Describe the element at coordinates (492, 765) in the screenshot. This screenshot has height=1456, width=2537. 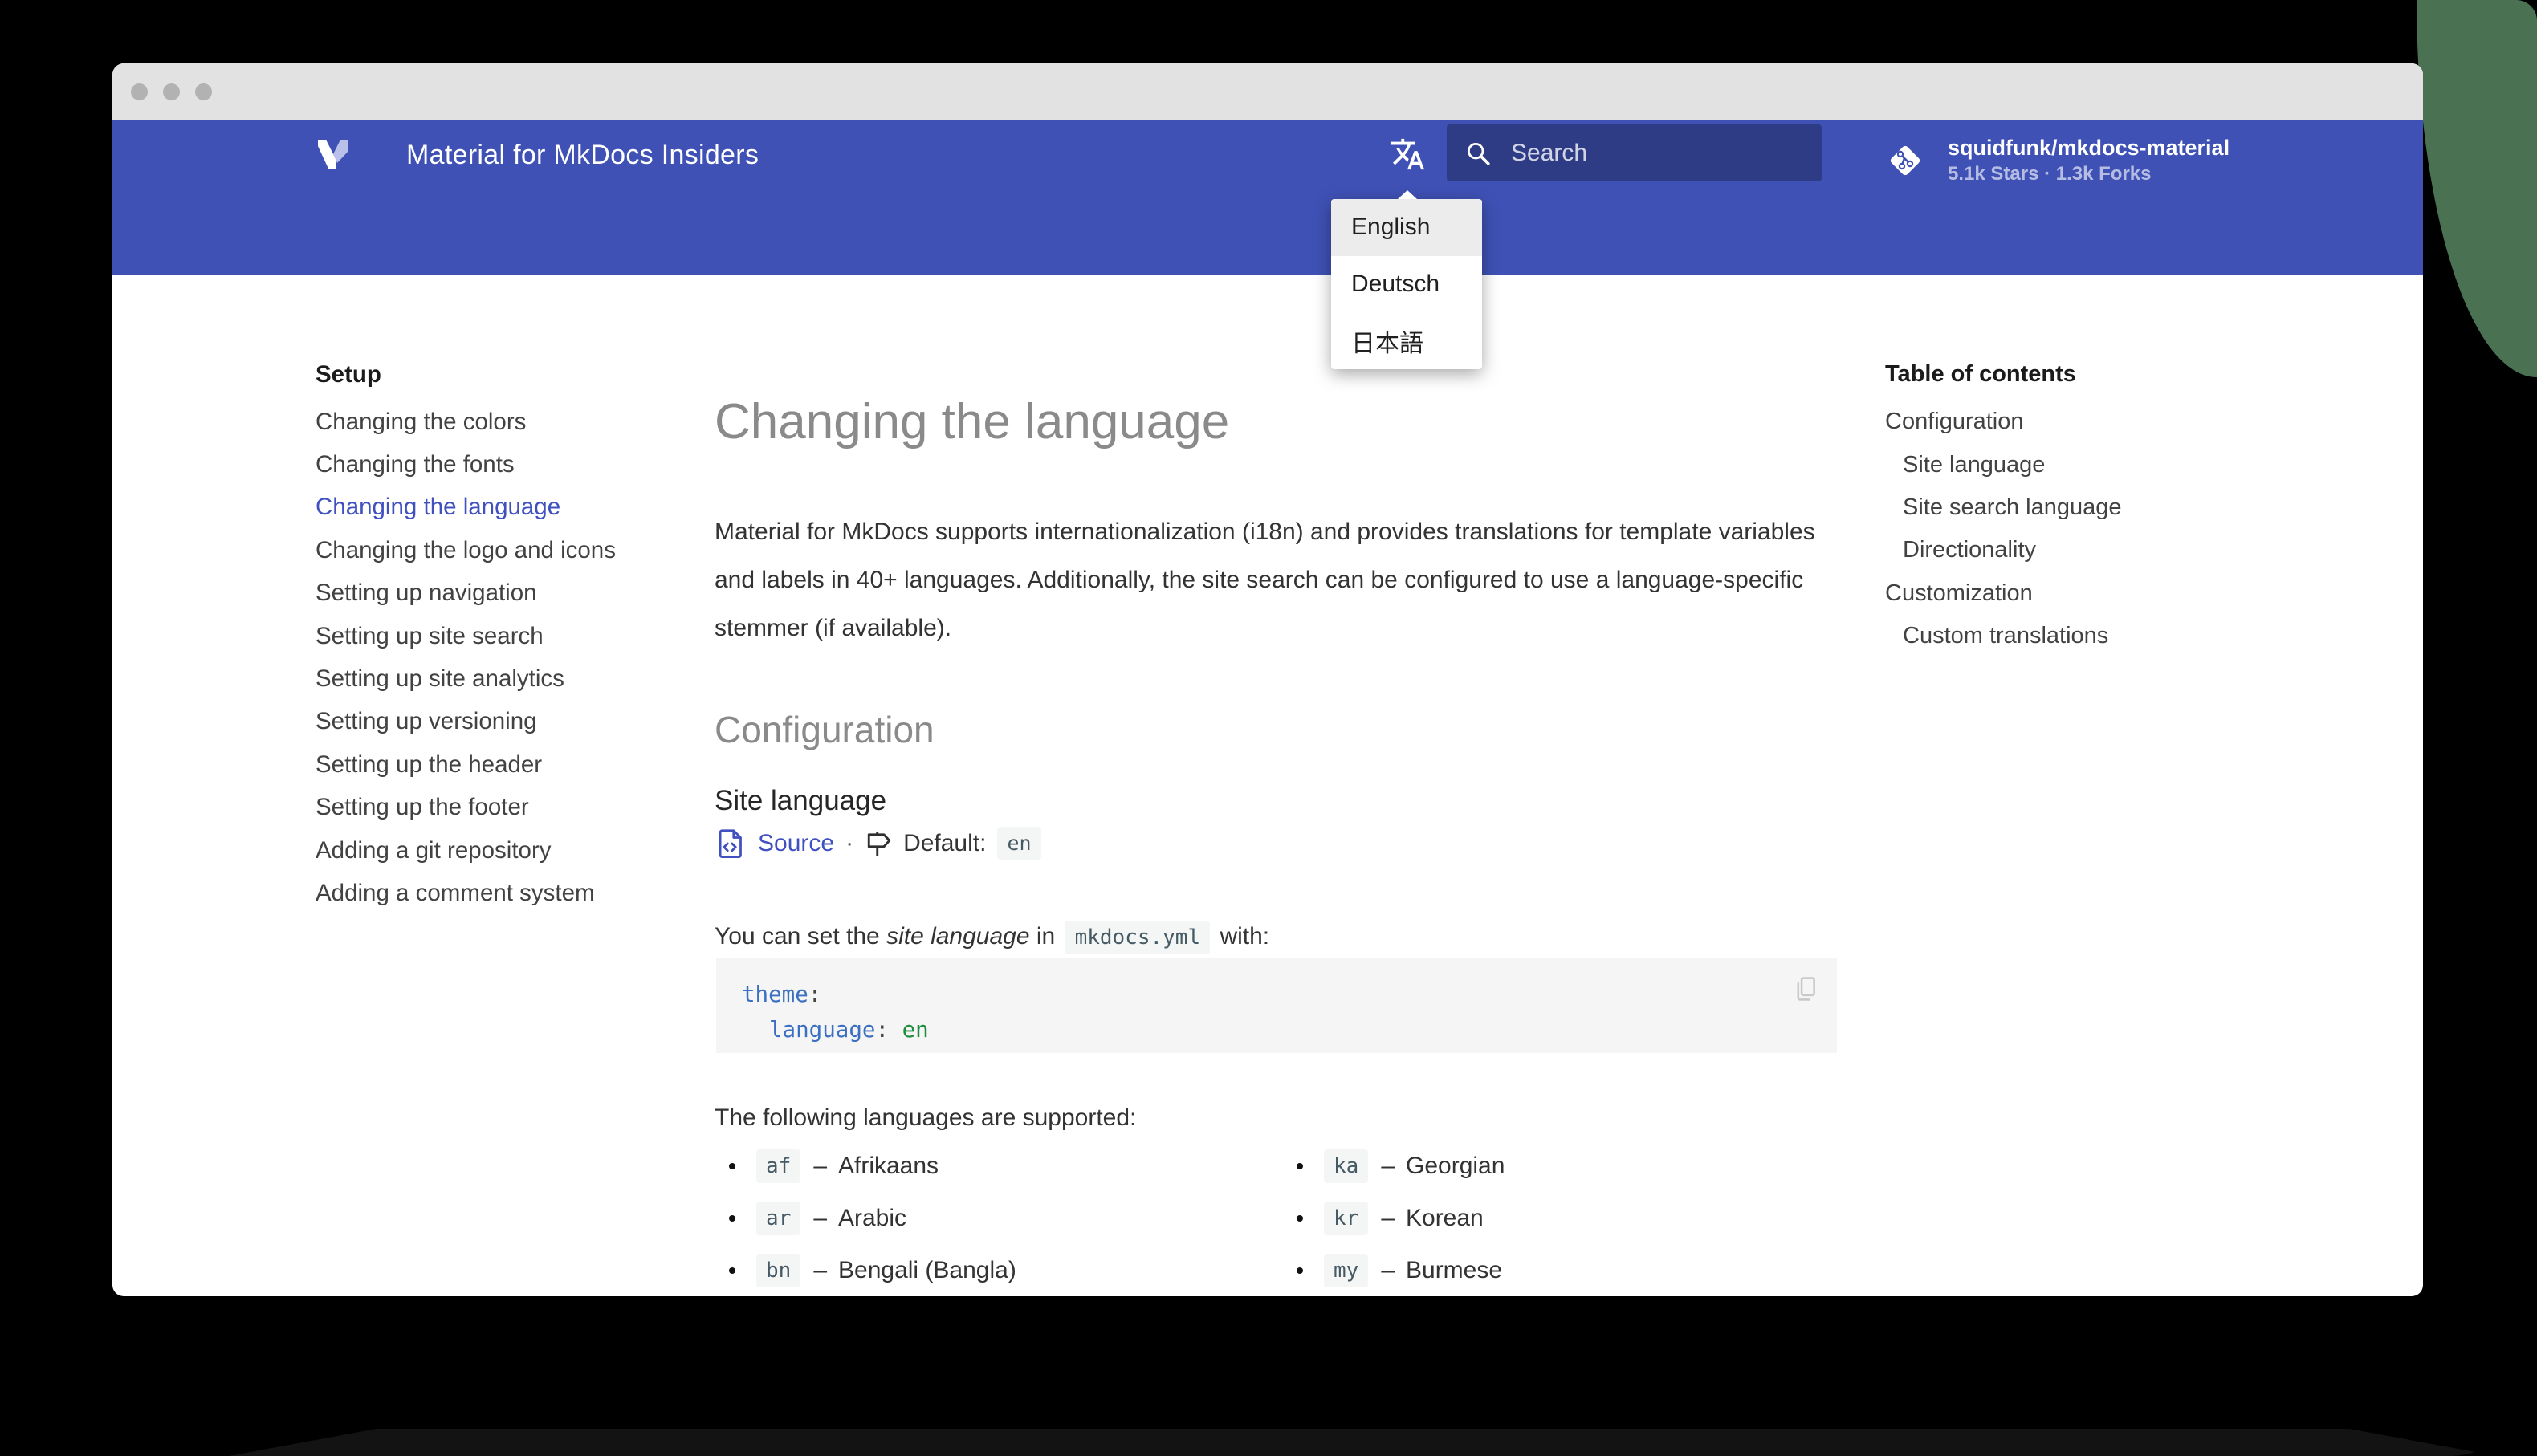
I see `sidebar-item-header: Setting up the header` at that location.